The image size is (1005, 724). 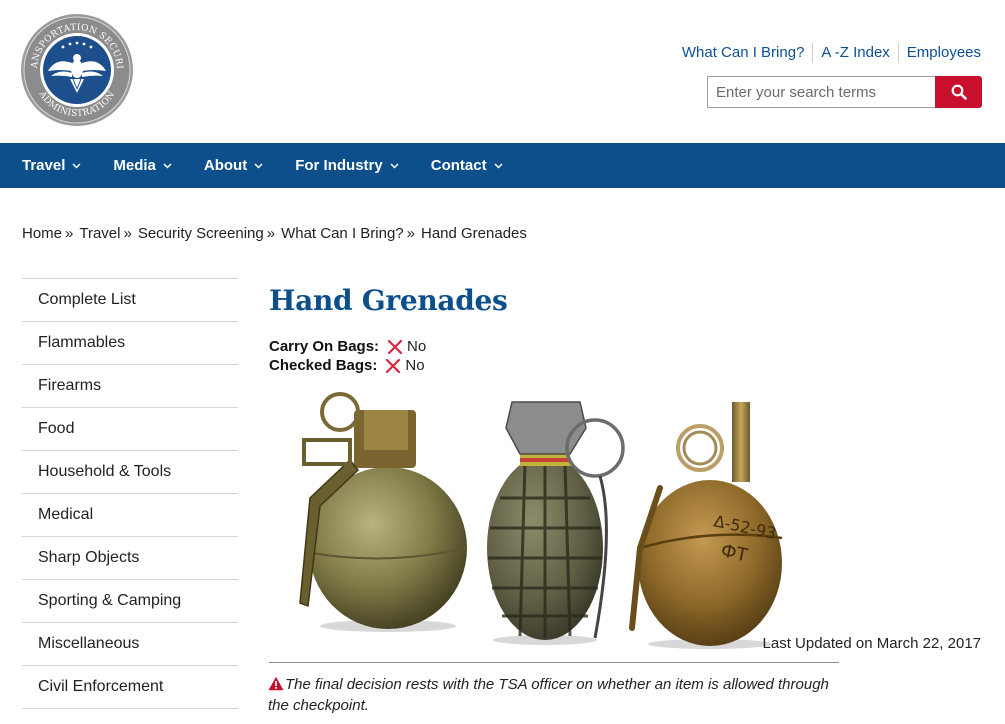 I want to click on search-input, so click(x=821, y=92).